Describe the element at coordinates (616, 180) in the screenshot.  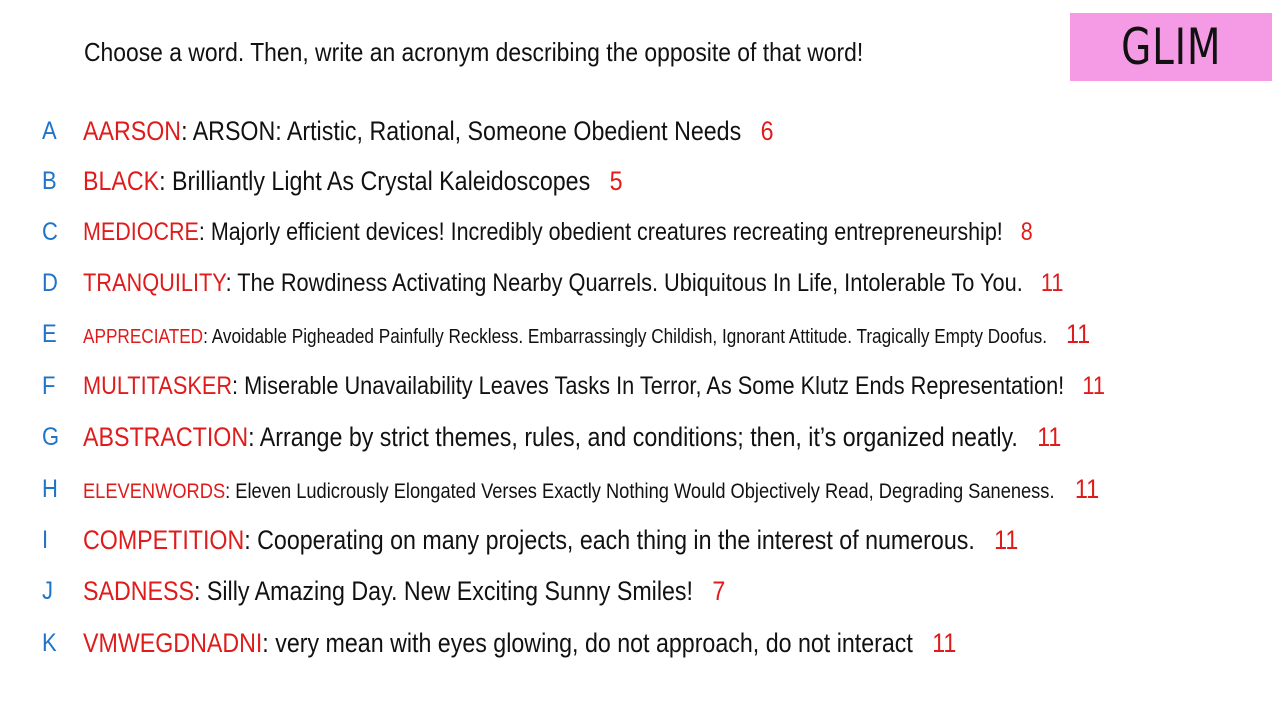
I see `row-count: 5` at that location.